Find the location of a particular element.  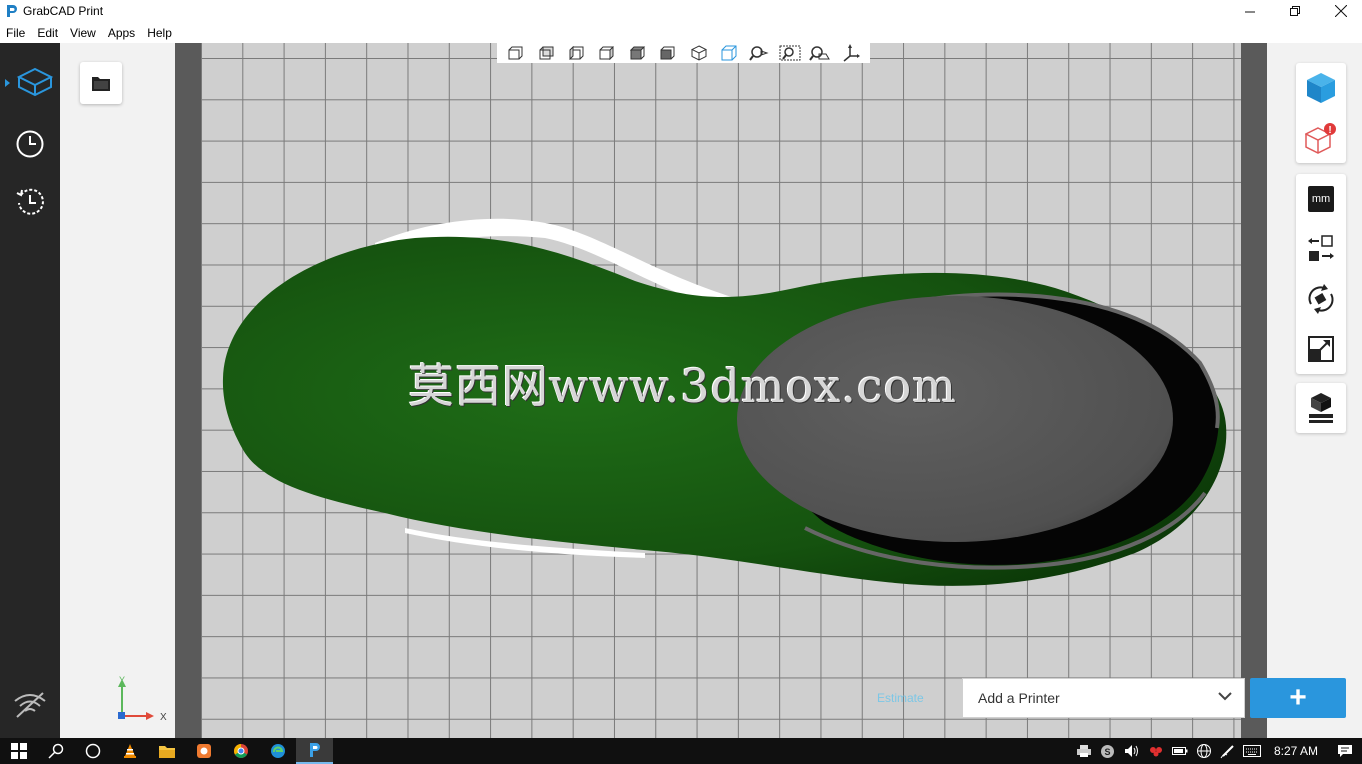

view-toolbar is located at coordinates (683, 53).